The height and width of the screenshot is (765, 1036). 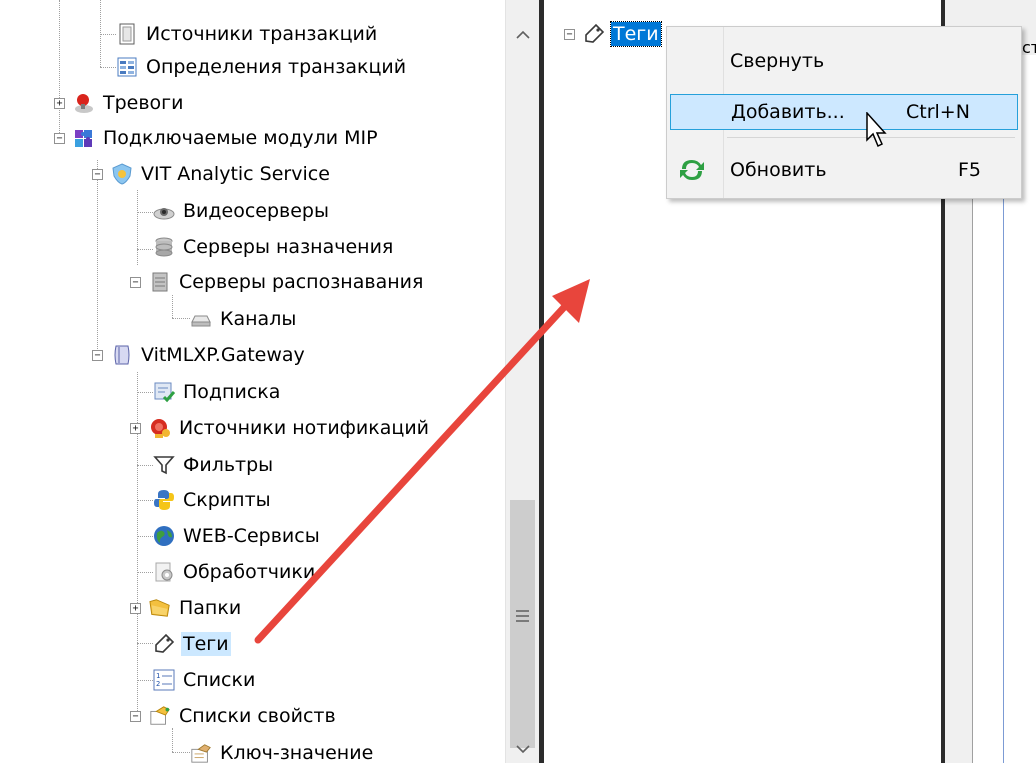 What do you see at coordinates (778, 170) in the screenshot?
I see `menu-item-label: Обновить` at bounding box center [778, 170].